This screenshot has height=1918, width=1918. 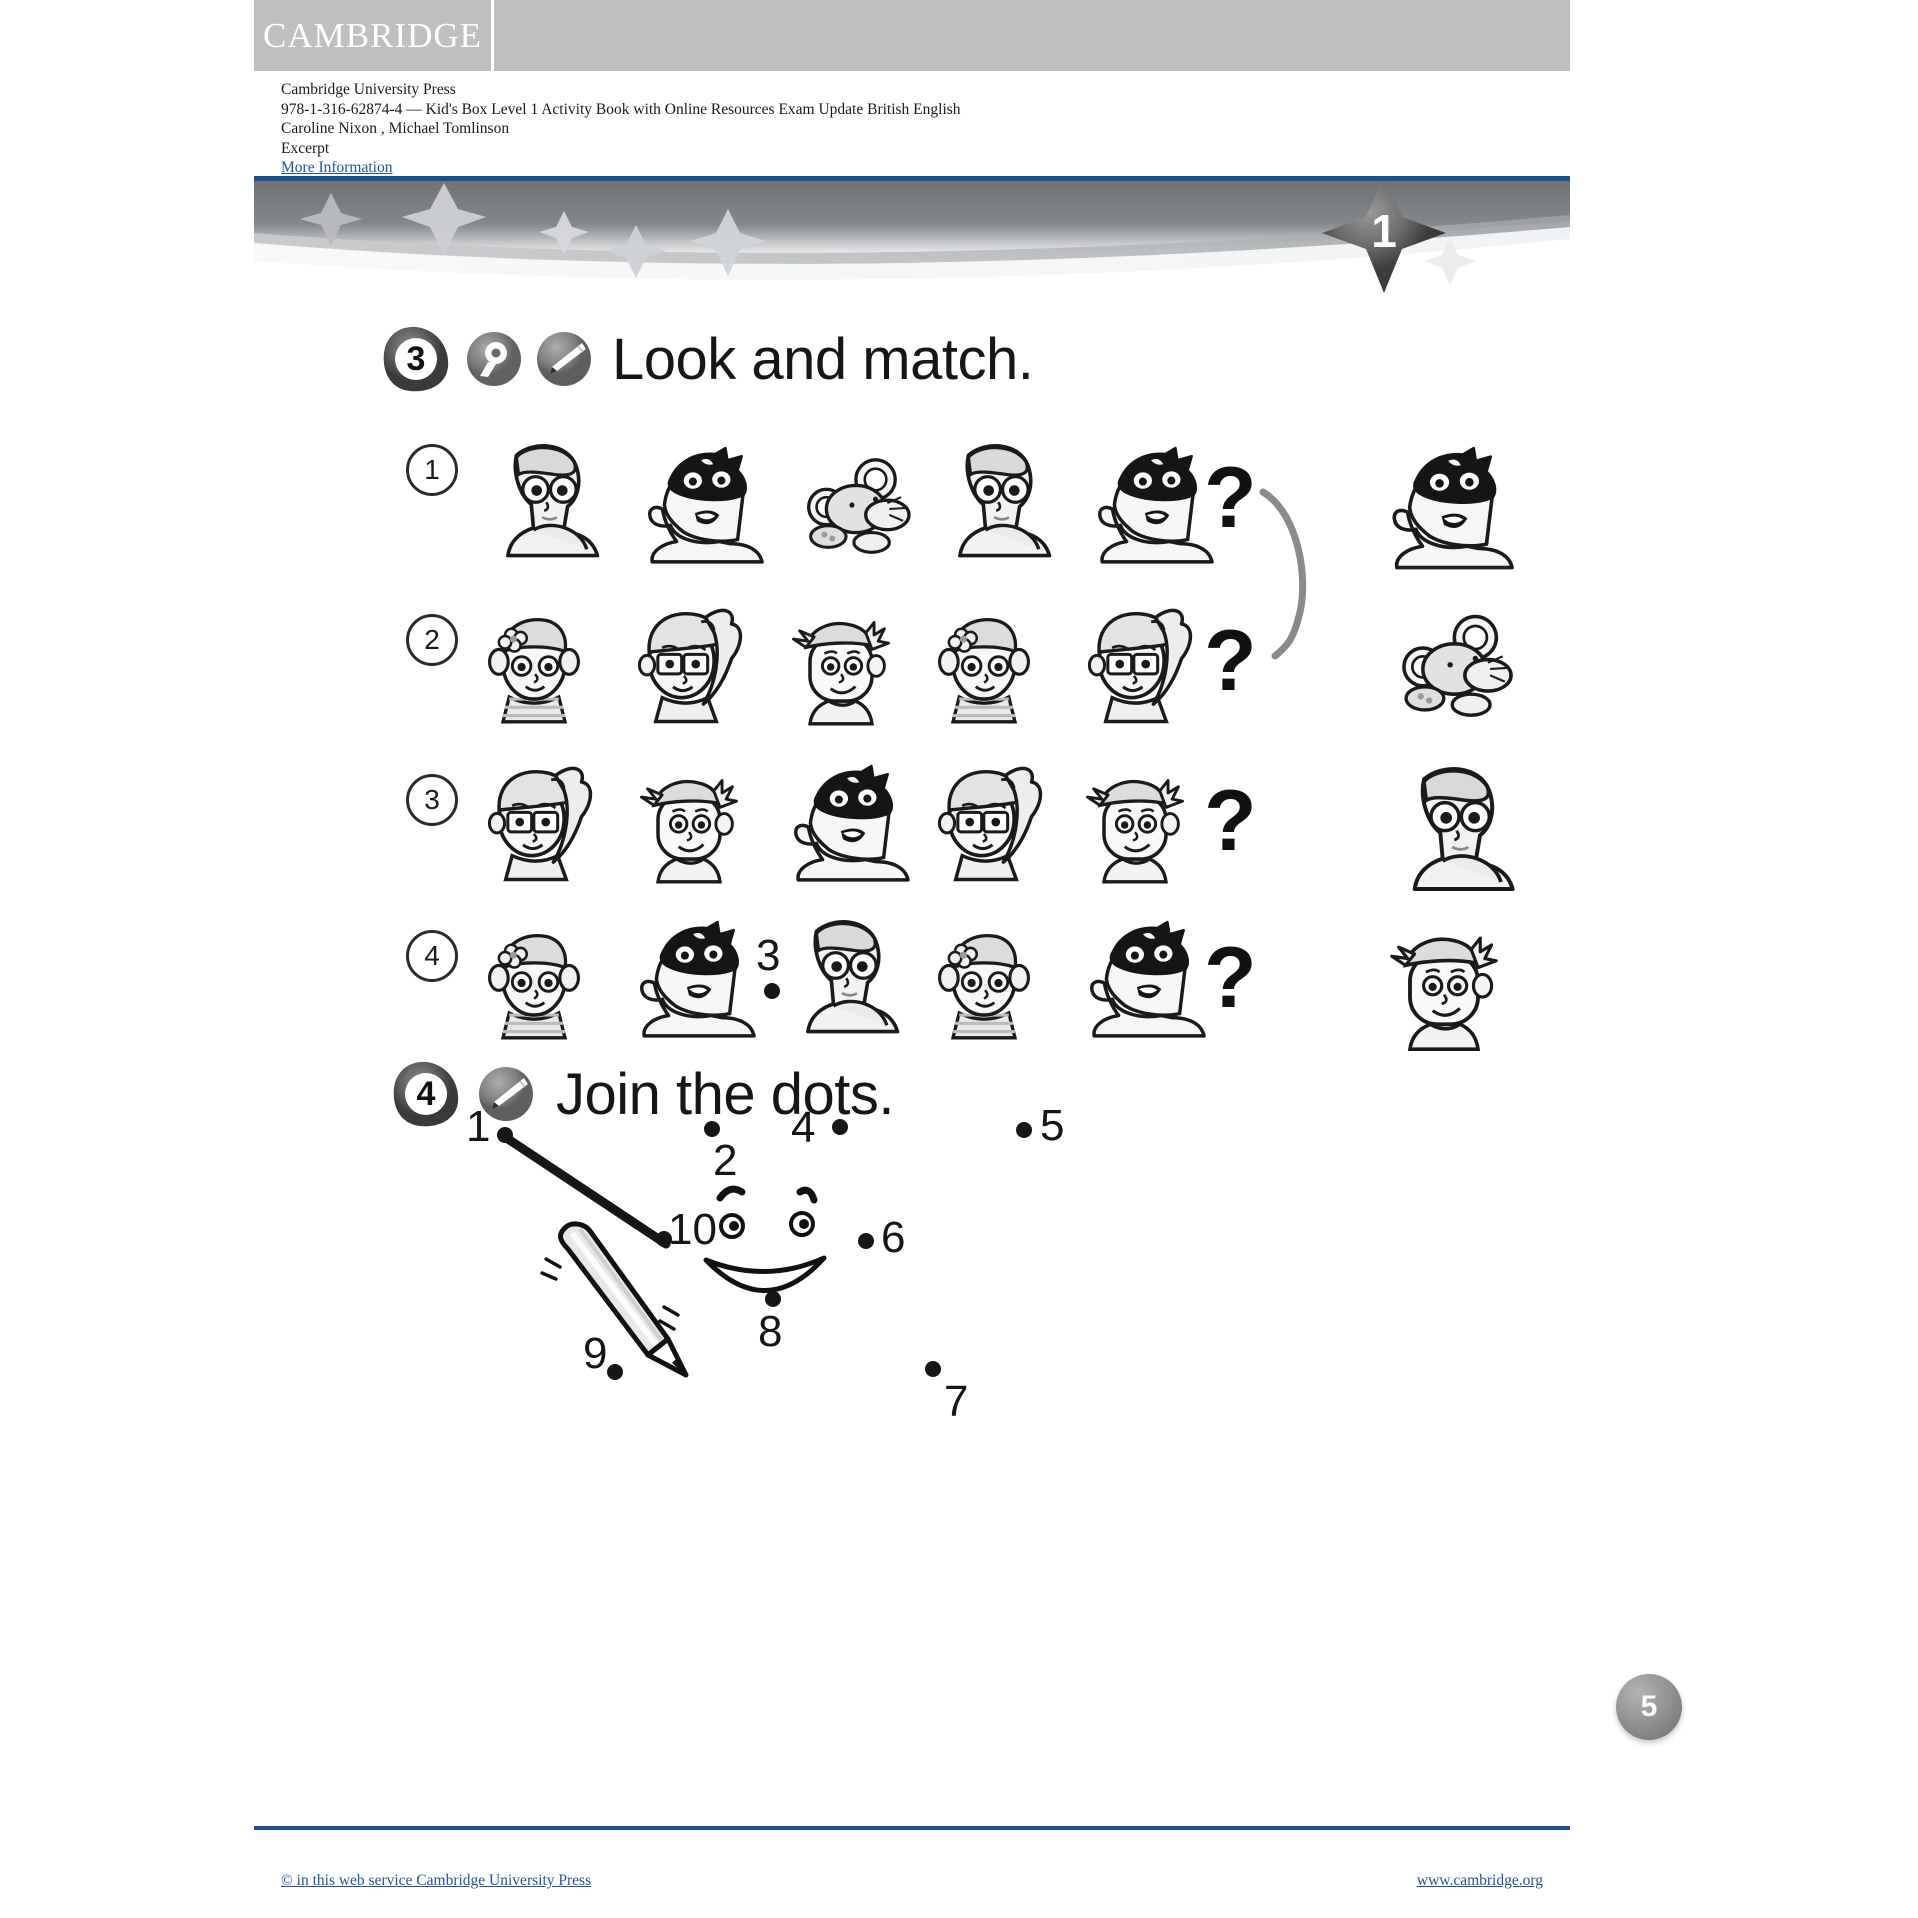 I want to click on answer-option-masked-dog, so click(x=1447, y=510).